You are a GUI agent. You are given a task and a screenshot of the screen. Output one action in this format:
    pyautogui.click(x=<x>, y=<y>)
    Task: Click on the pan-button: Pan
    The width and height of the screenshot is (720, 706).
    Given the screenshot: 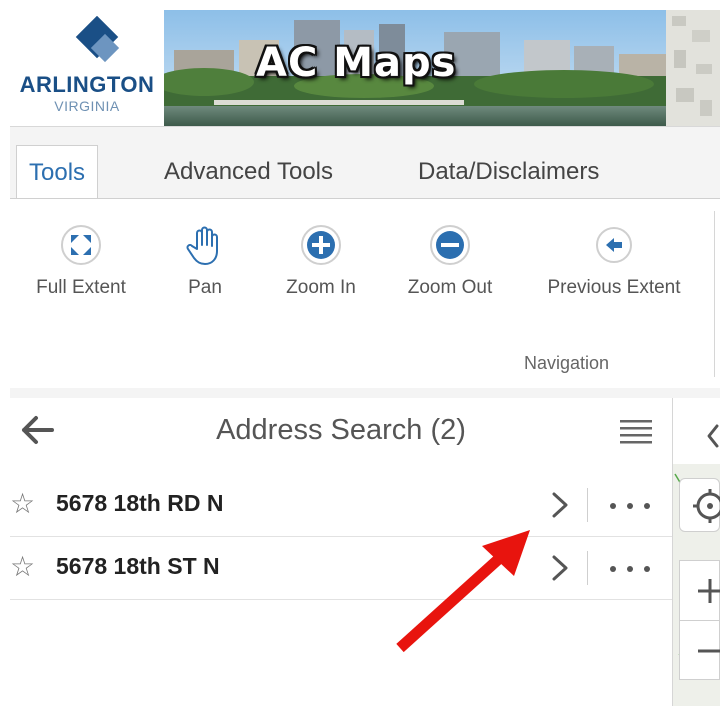 What is the action you would take?
    pyautogui.click(x=205, y=261)
    